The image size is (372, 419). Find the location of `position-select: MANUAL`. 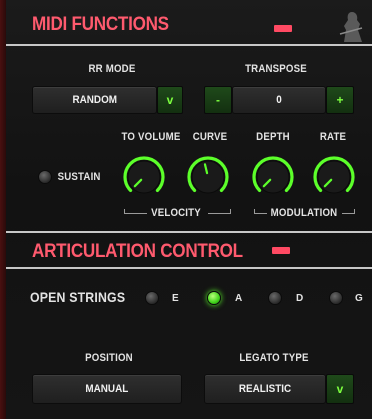

position-select: MANUAL is located at coordinates (107, 389).